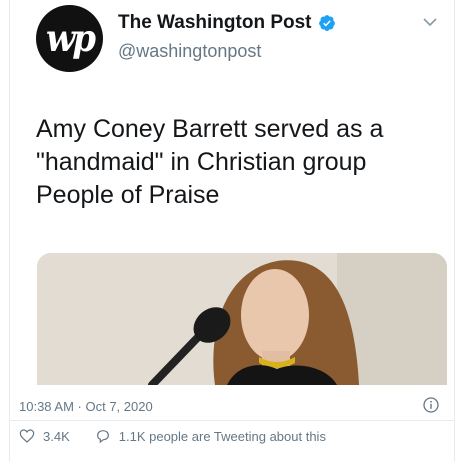 The width and height of the screenshot is (465, 462). What do you see at coordinates (27, 436) in the screenshot?
I see `heart-icon` at bounding box center [27, 436].